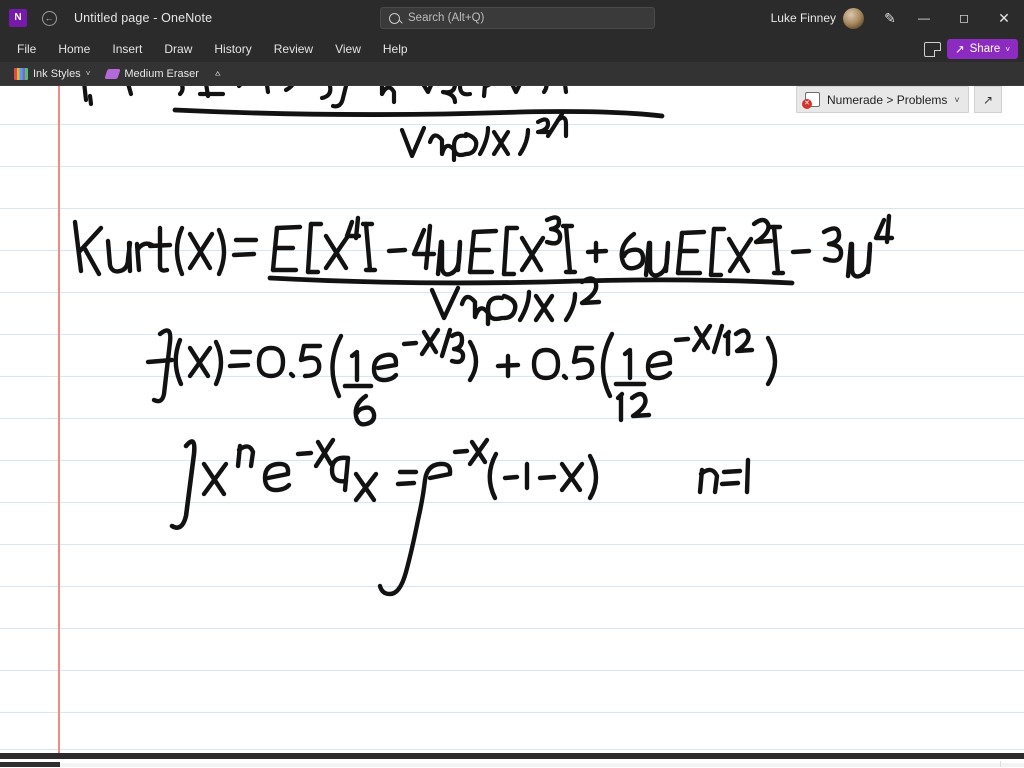  What do you see at coordinates (74, 49) in the screenshot?
I see `tab-home: Home` at bounding box center [74, 49].